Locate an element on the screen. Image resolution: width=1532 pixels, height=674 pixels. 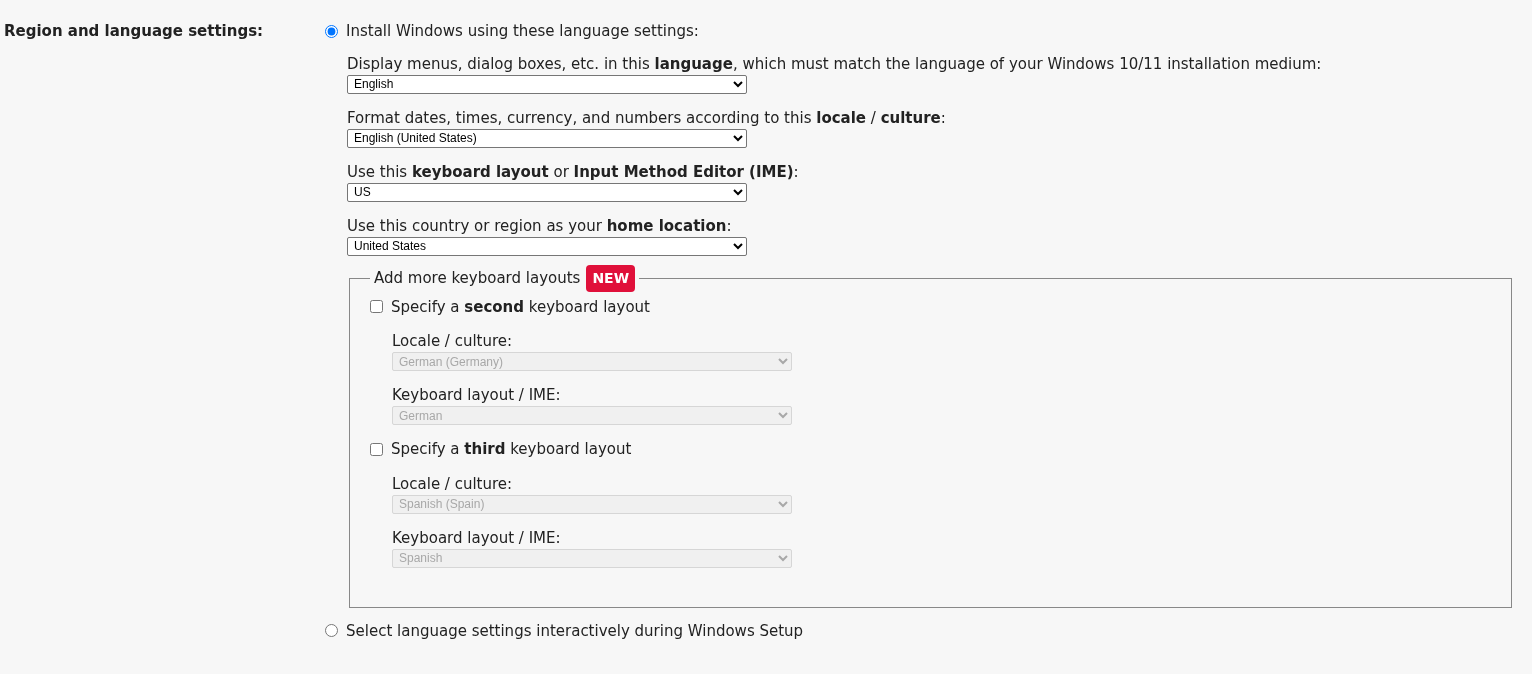
dropdown-field: US is located at coordinates (547, 192).